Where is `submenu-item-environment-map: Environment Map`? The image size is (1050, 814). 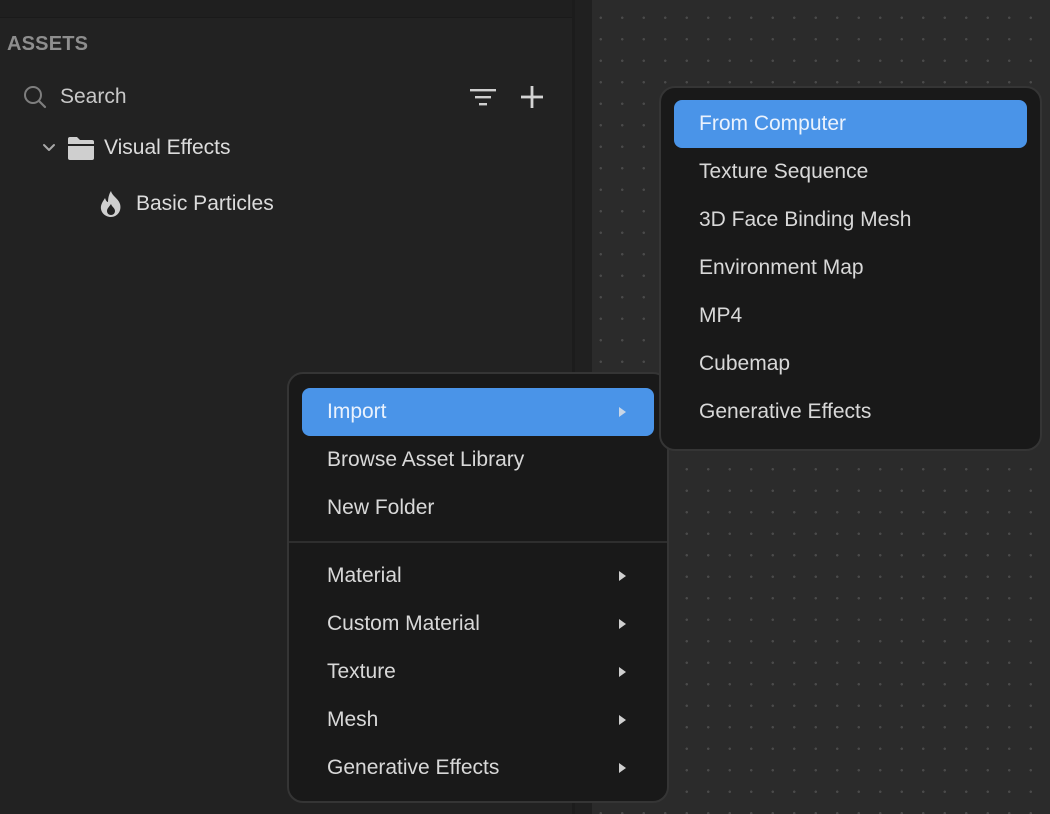 submenu-item-environment-map: Environment Map is located at coordinates (850, 268).